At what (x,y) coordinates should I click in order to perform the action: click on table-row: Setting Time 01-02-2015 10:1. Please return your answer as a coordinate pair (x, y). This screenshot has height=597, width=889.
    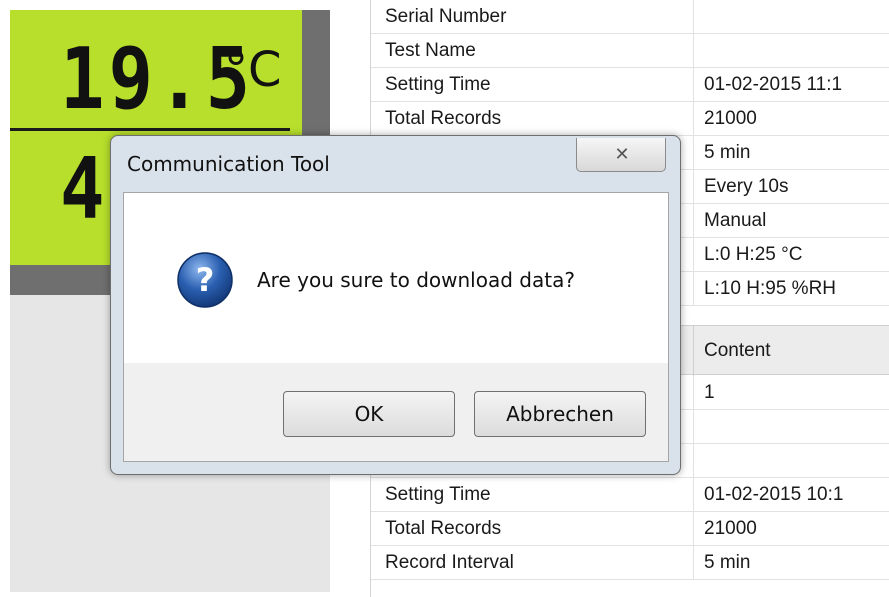
    Looking at the image, I should click on (630, 495).